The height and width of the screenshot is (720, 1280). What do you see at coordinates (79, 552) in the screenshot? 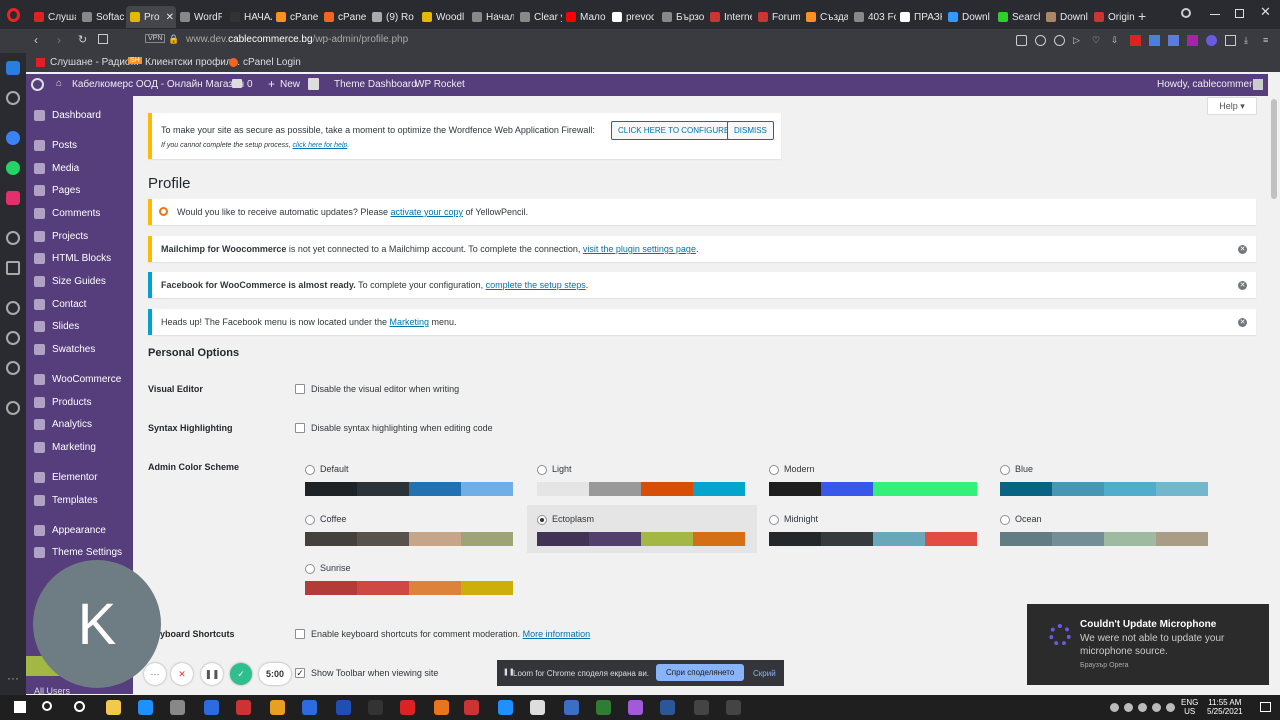
I see `menu-item-theme-settings: Theme Settings` at bounding box center [79, 552].